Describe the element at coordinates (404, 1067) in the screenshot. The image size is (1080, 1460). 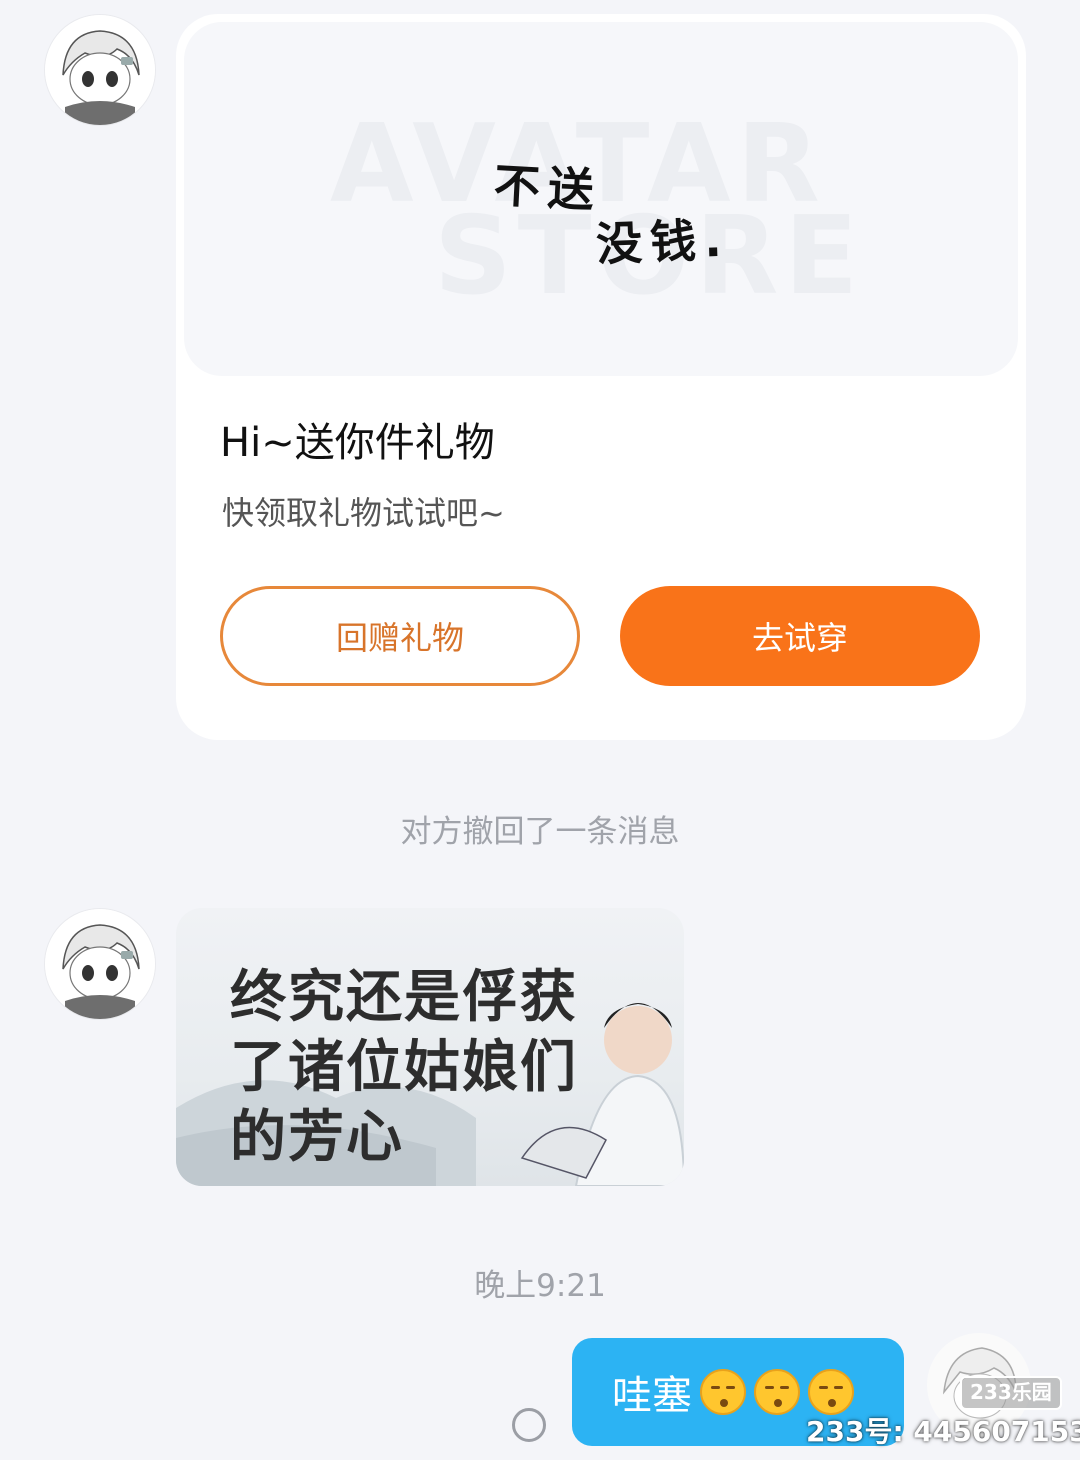
I see `sticker-text-line: 了诸位姑娘们` at that location.